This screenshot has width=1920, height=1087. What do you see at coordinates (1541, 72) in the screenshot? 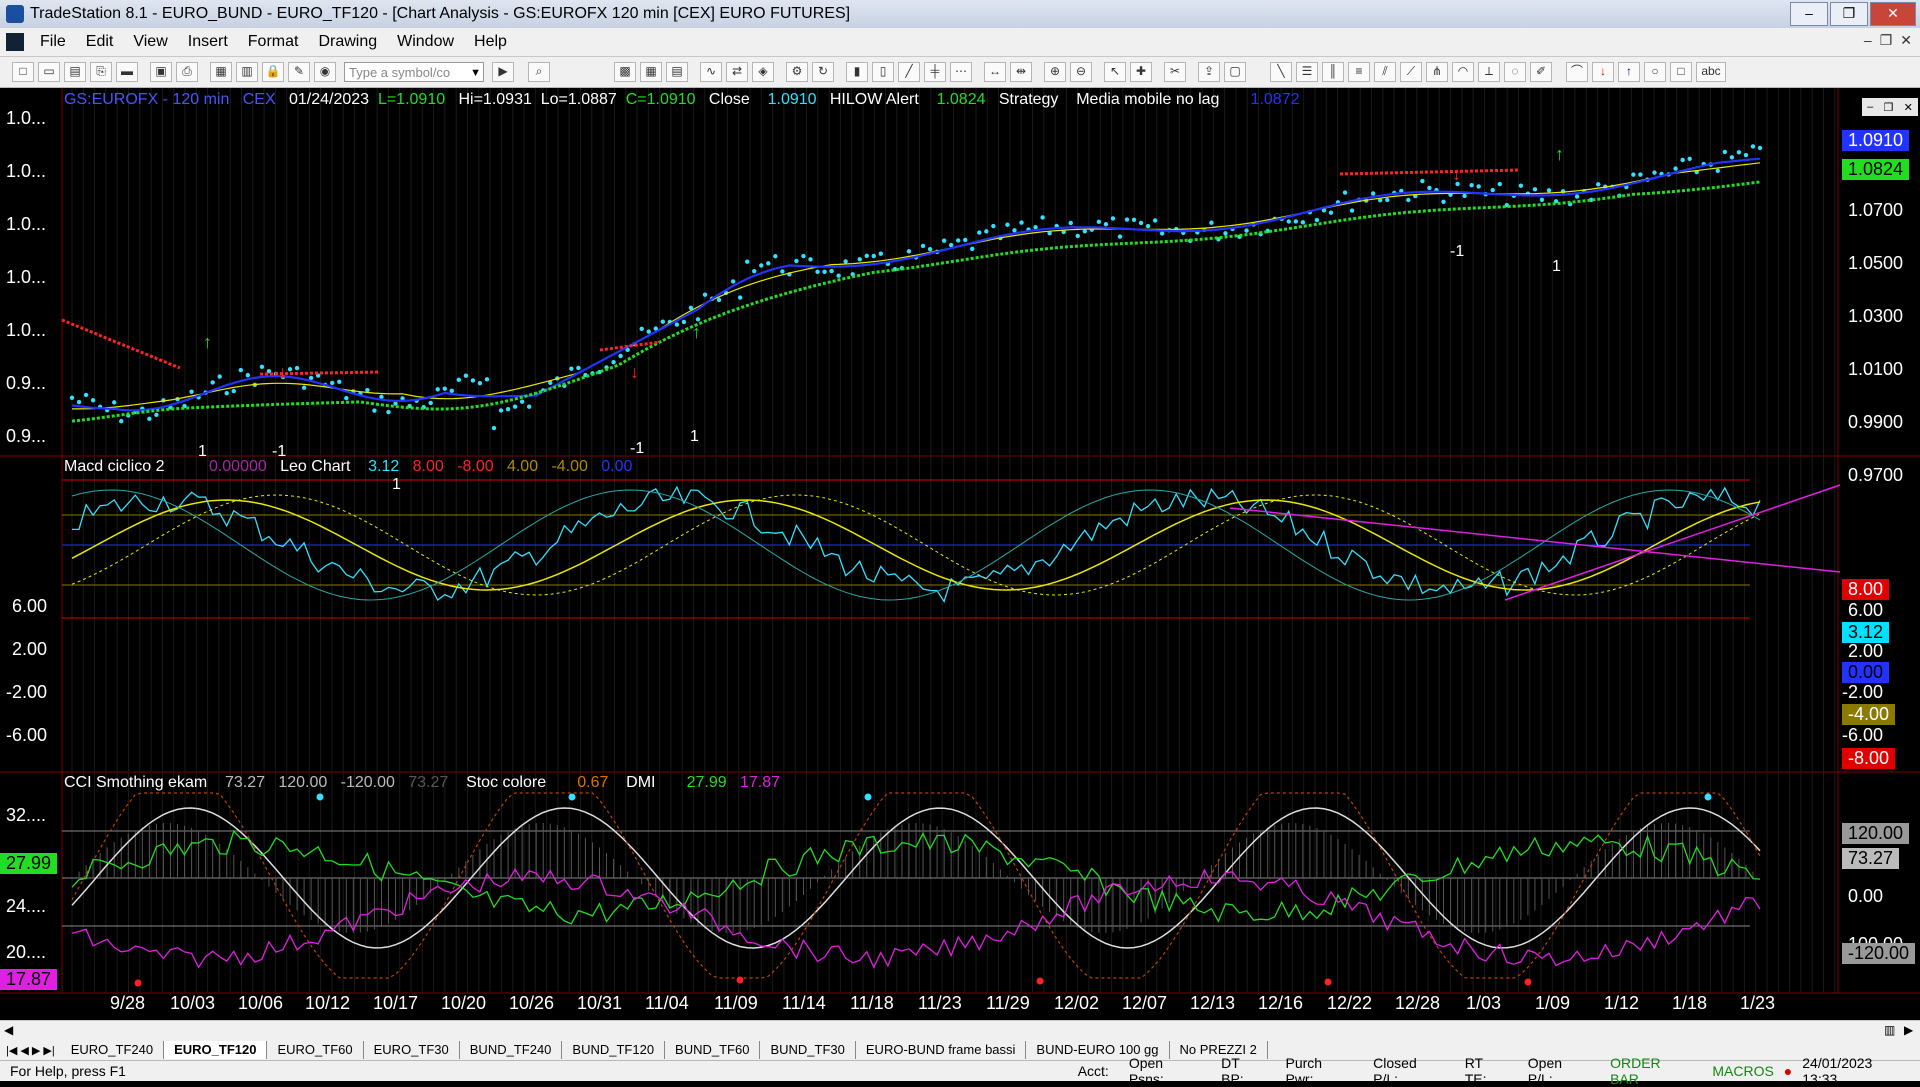
I see `pen-icon: ✐` at bounding box center [1541, 72].